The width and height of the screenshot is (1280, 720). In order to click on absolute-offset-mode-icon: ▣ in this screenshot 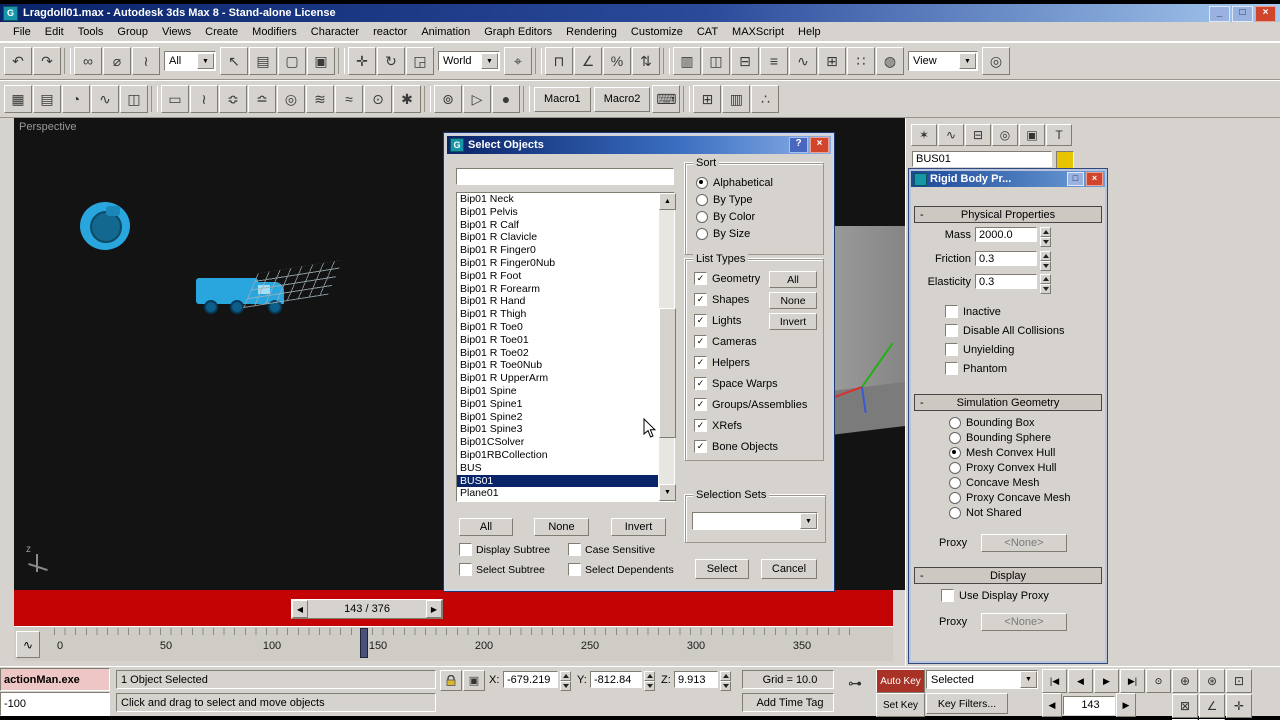, I will do `click(474, 680)`.